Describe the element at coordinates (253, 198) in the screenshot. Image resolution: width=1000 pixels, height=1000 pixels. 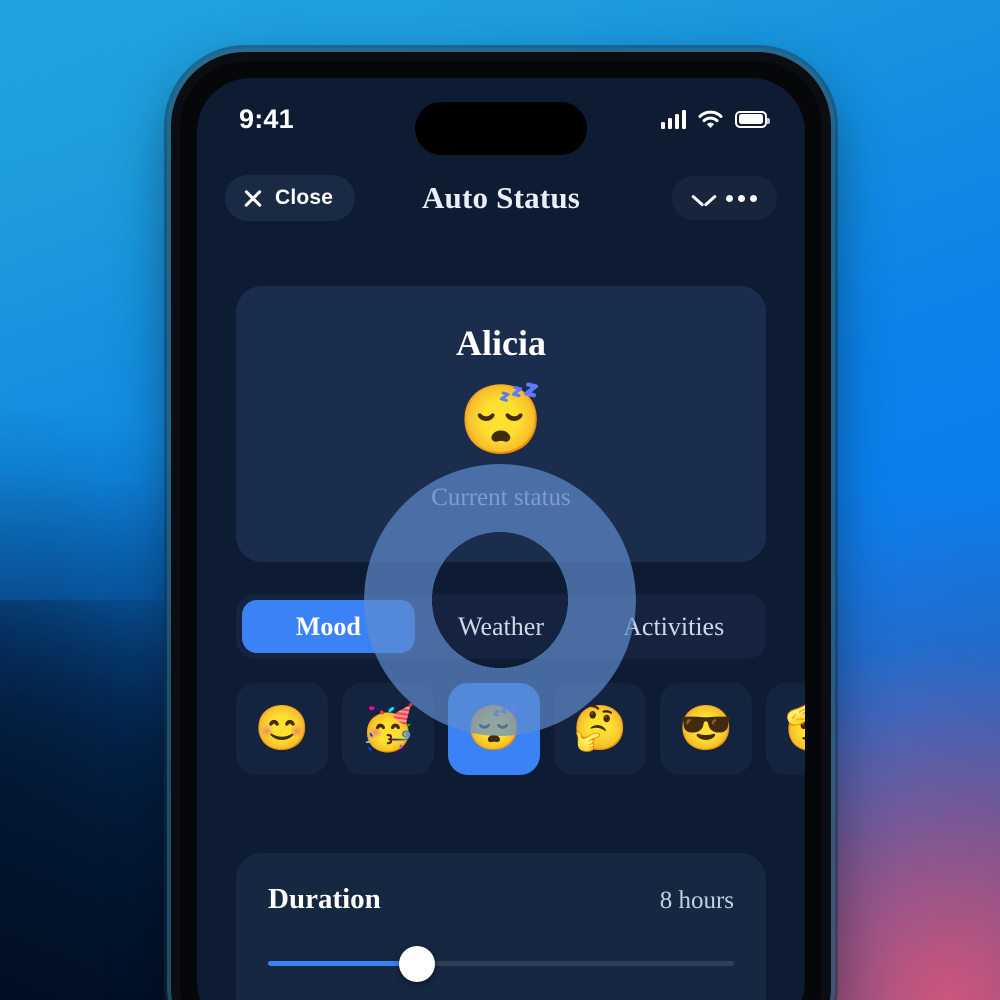
I see `close-x-icon` at that location.